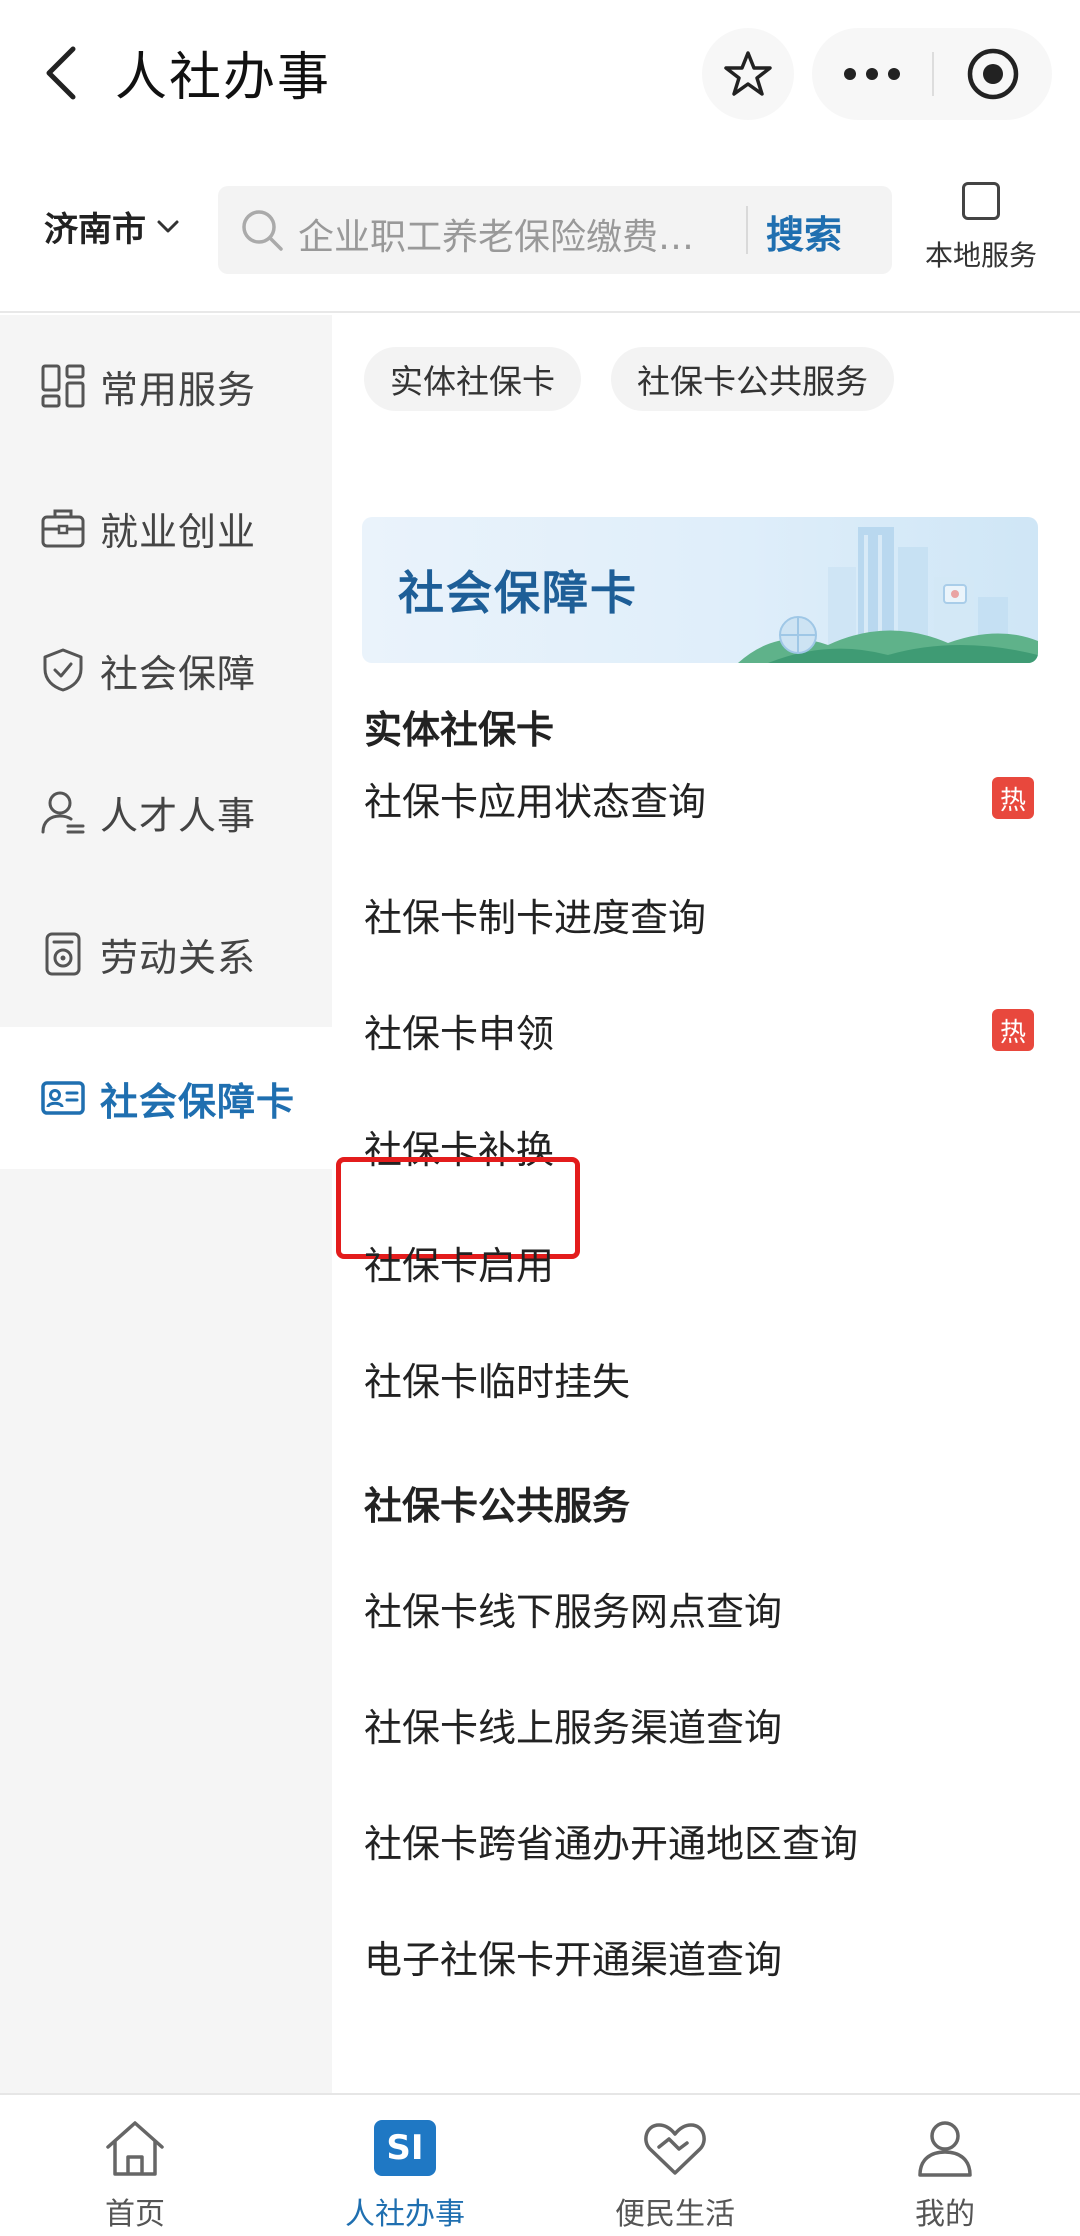  I want to click on sidebar-item-label: 社会保障卡, so click(198, 1101).